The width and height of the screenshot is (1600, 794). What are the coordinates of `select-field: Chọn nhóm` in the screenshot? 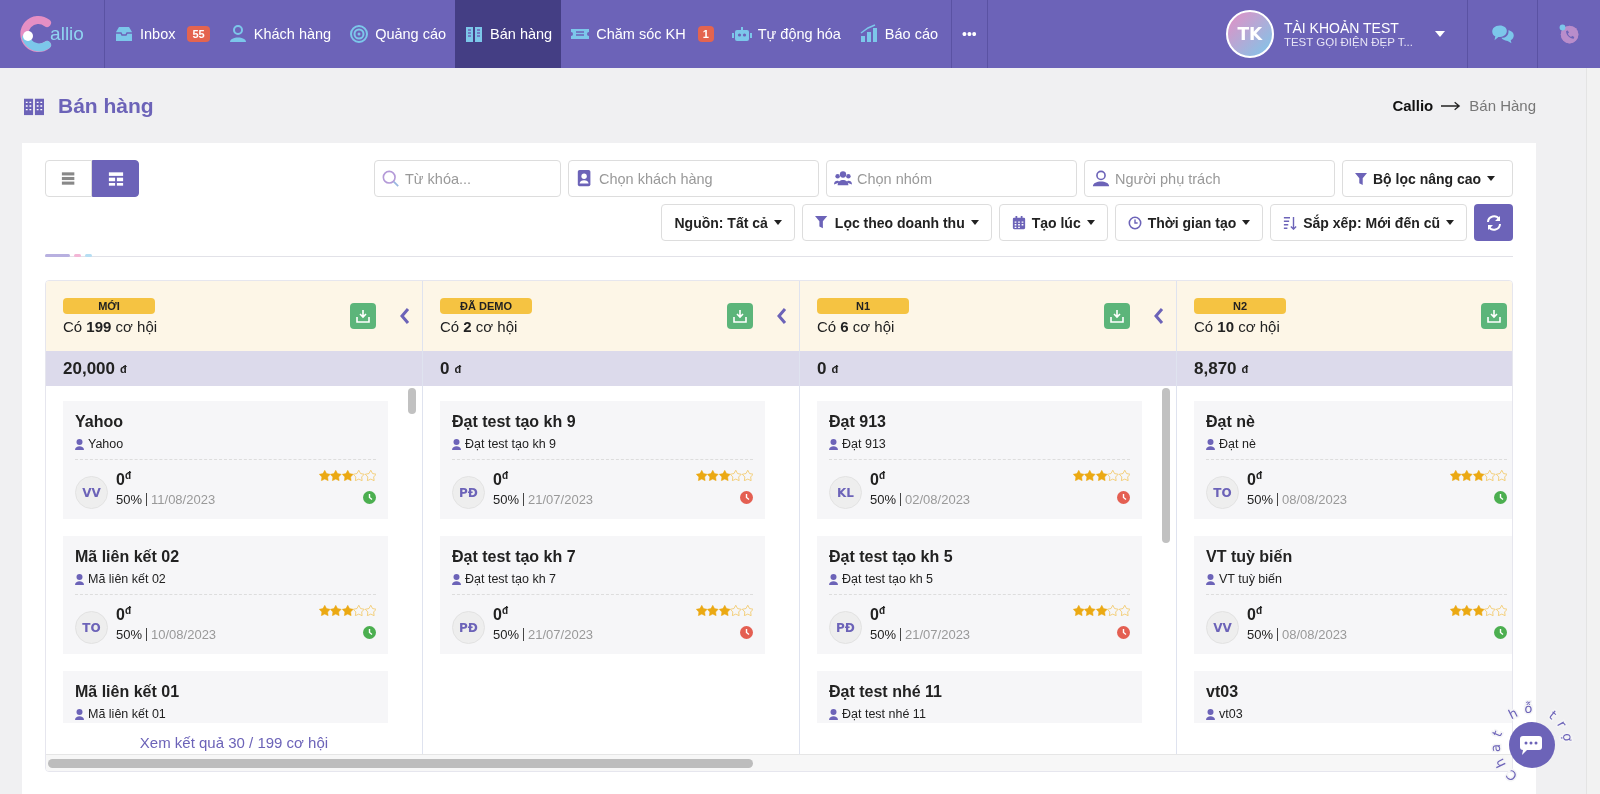 It's located at (951, 178).